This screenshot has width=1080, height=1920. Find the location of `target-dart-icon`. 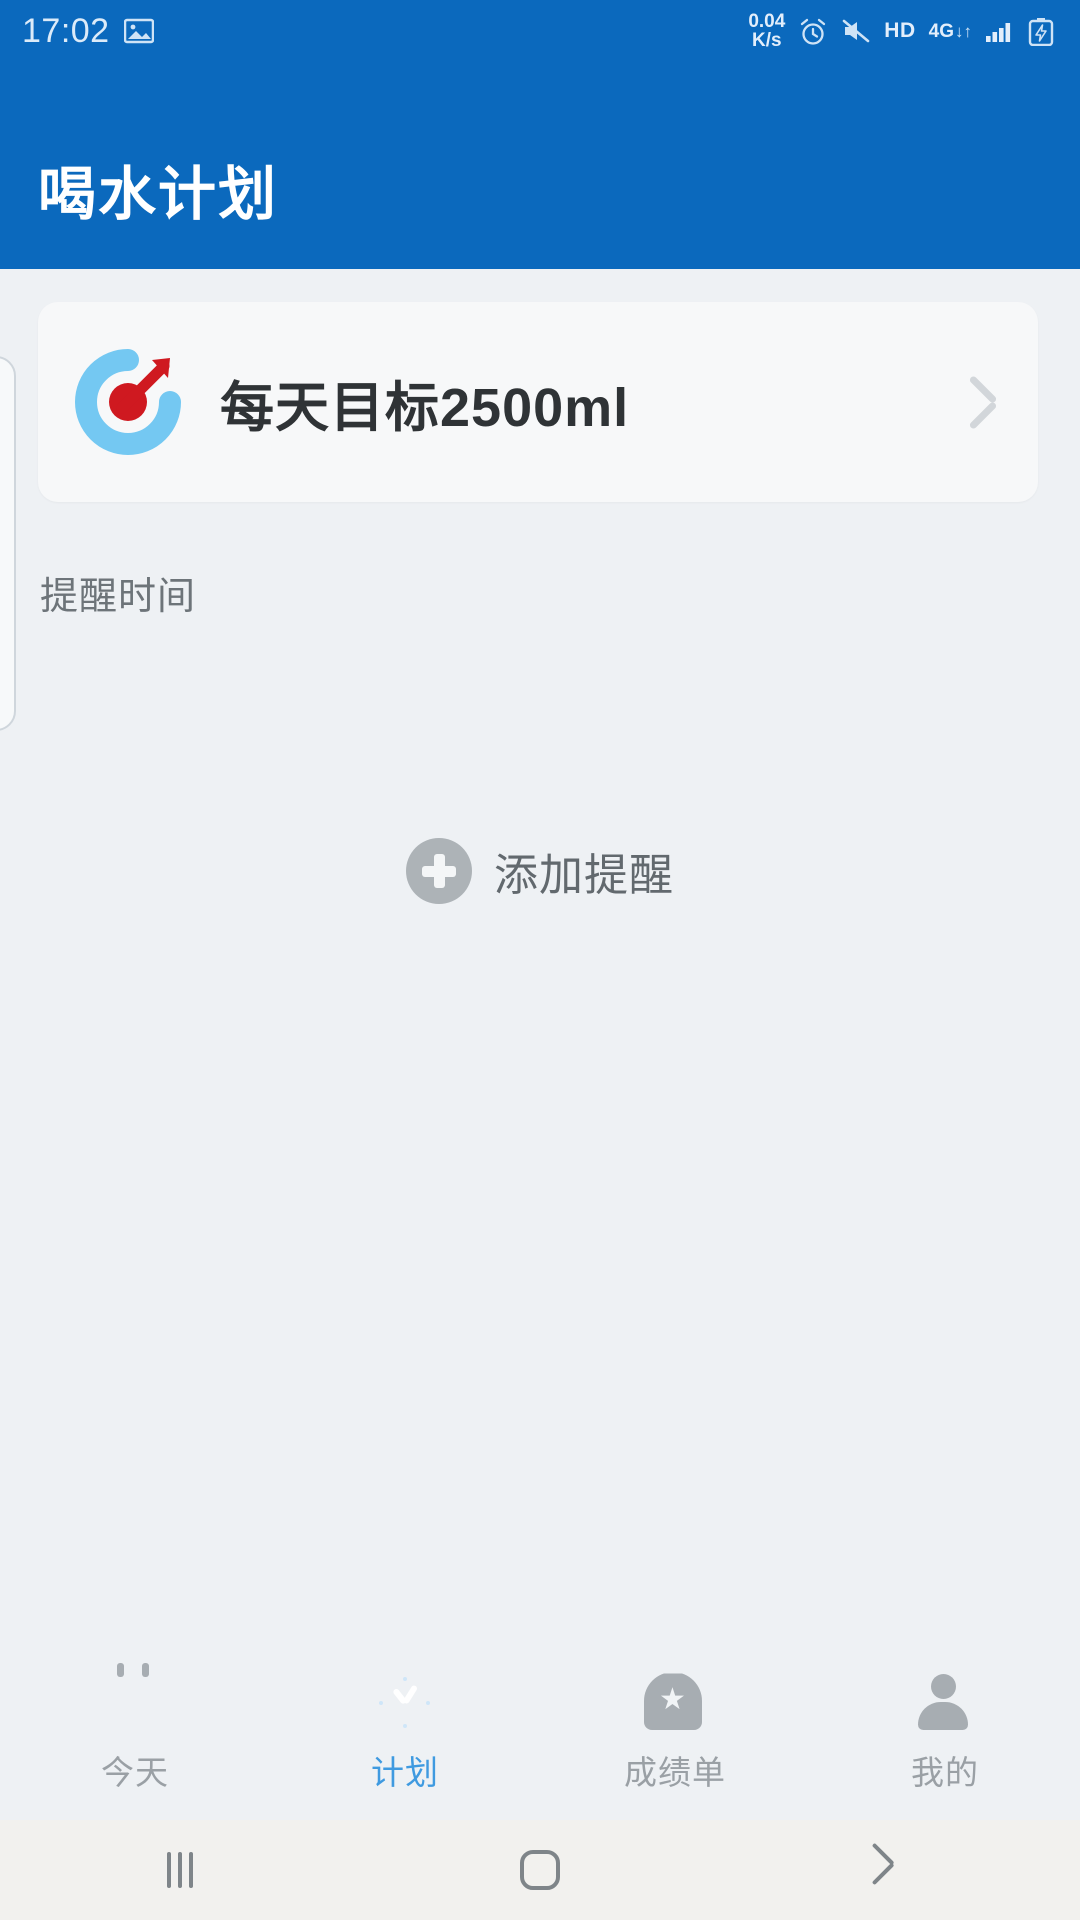

target-dart-icon is located at coordinates (128, 402).